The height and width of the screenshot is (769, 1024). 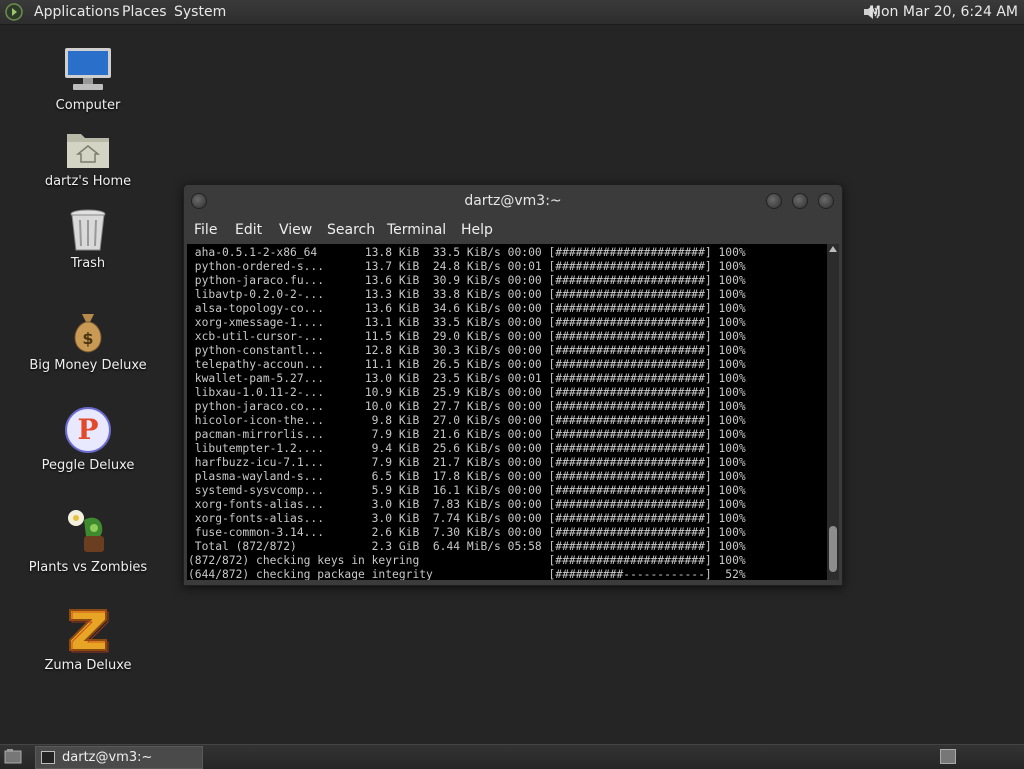 I want to click on desktop-icon-label: dartz's Home, so click(x=88, y=181).